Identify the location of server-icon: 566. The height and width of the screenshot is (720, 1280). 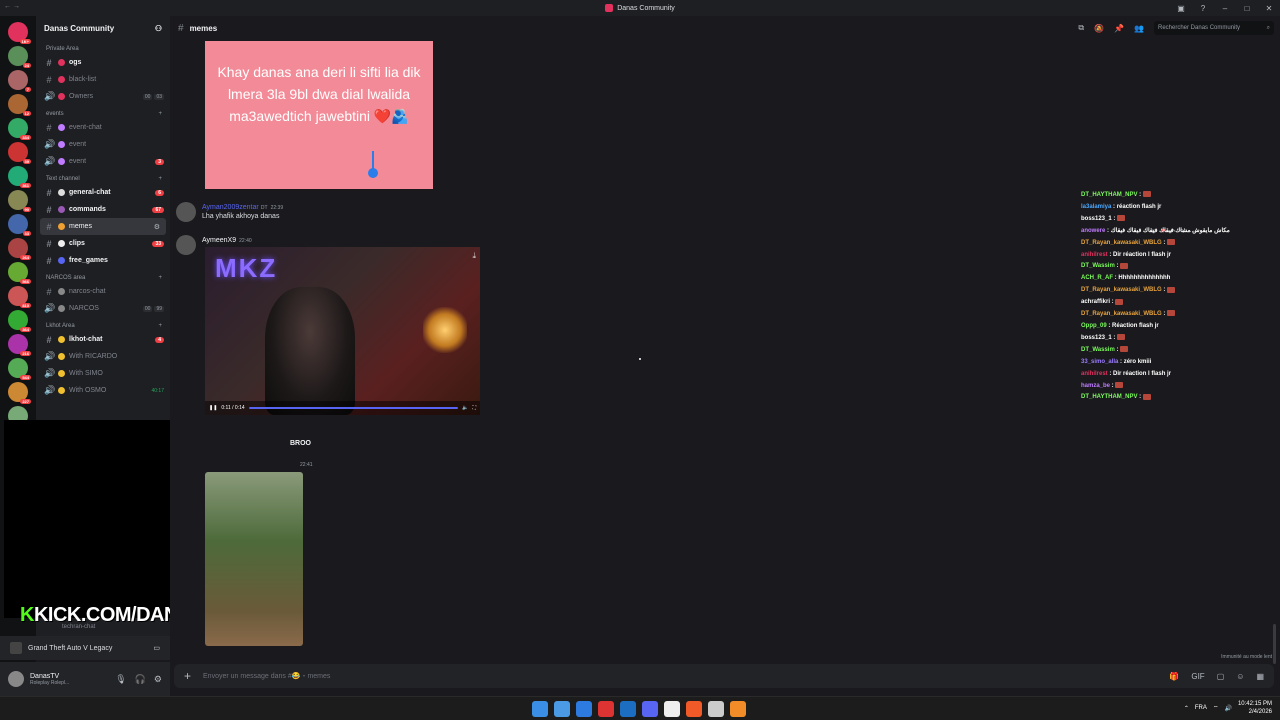
(19, 273).